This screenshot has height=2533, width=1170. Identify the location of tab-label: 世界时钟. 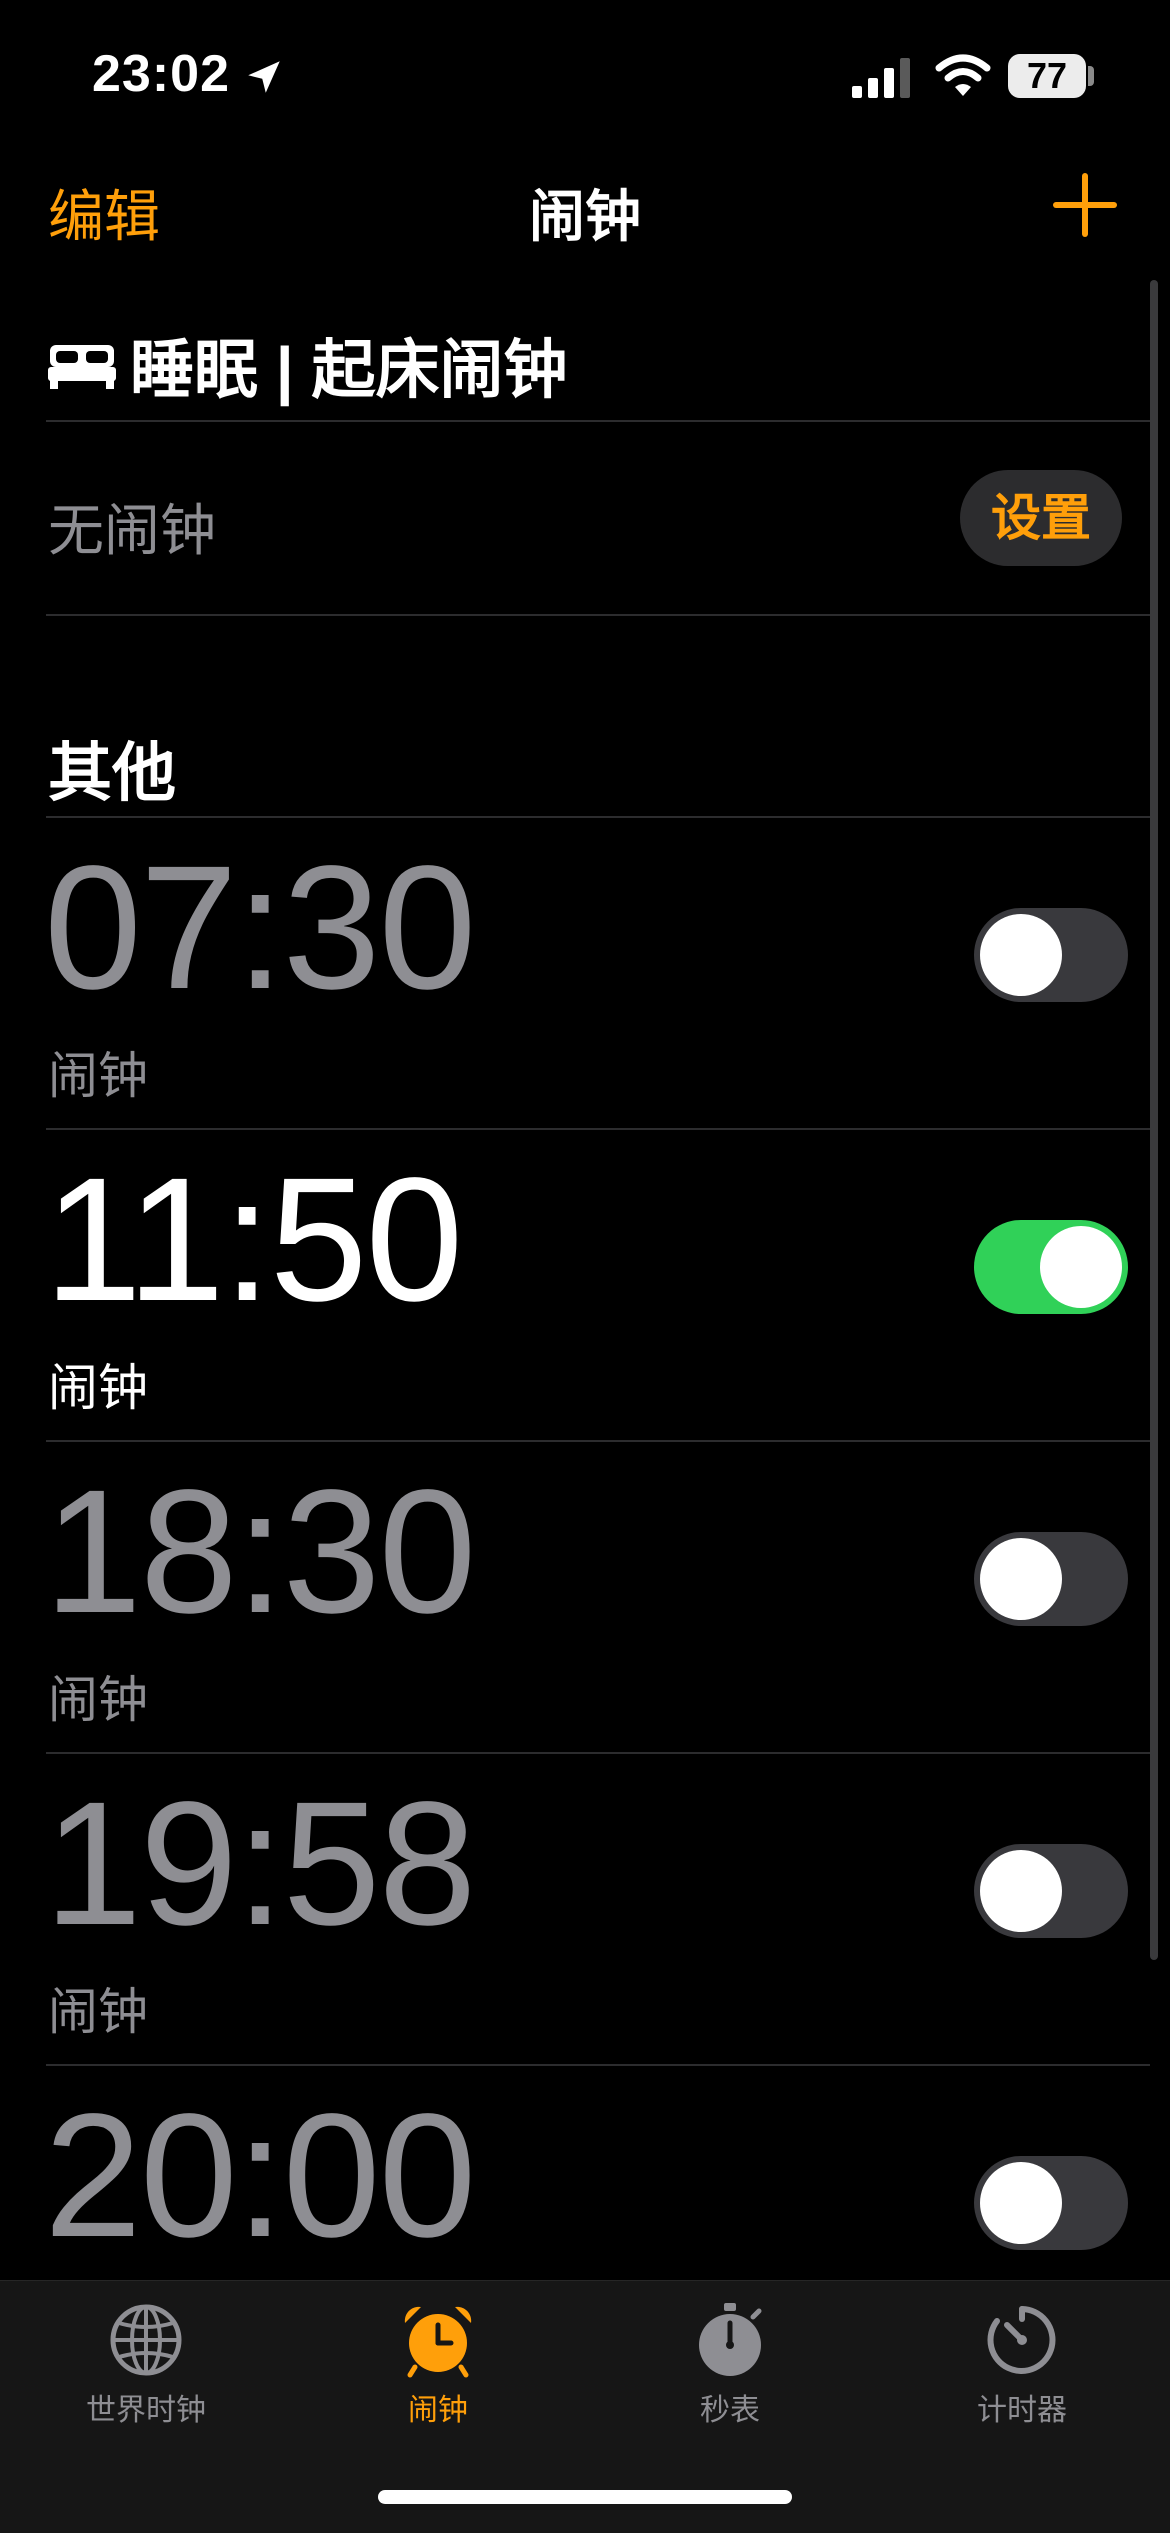
(146, 2410).